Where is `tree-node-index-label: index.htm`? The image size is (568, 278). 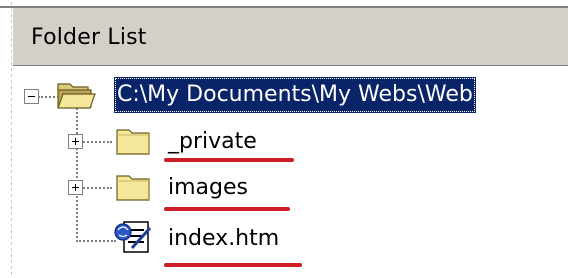
tree-node-index-label: index.htm is located at coordinates (223, 239).